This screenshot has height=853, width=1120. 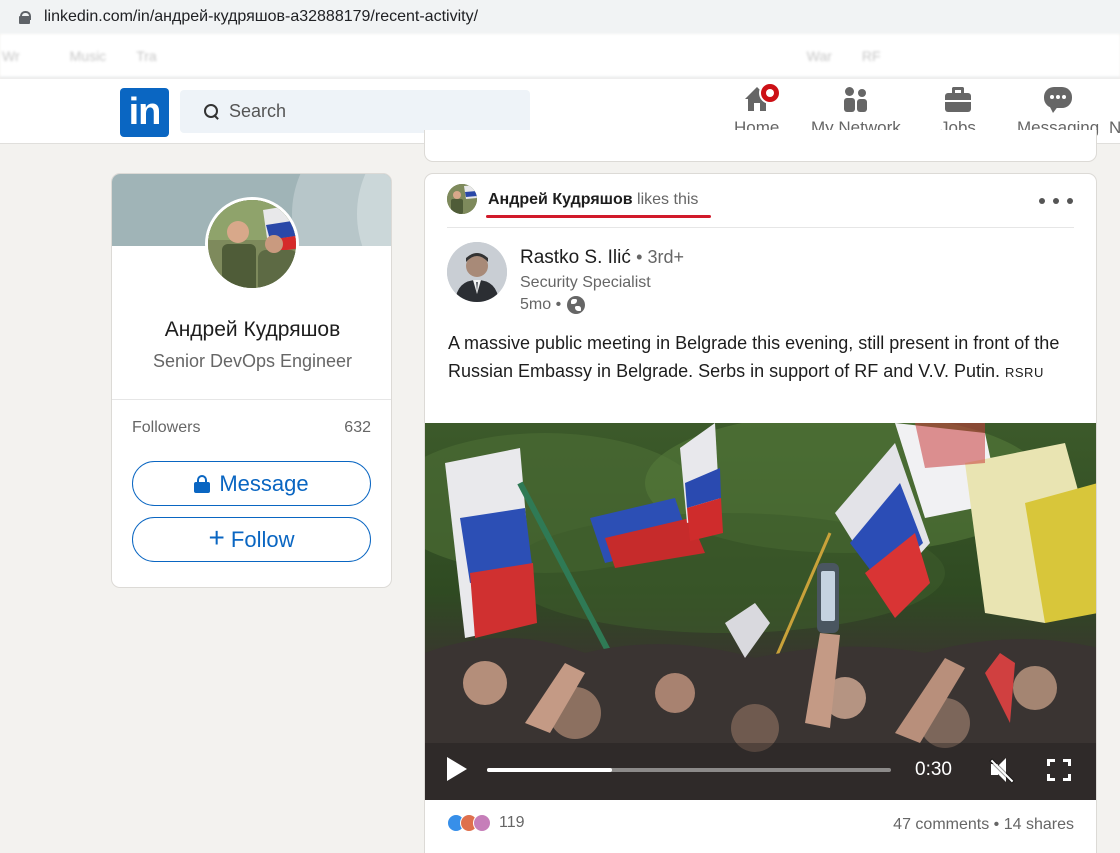 I want to click on liker-activity: Андрей Кудряшов likes this, so click(x=593, y=200).